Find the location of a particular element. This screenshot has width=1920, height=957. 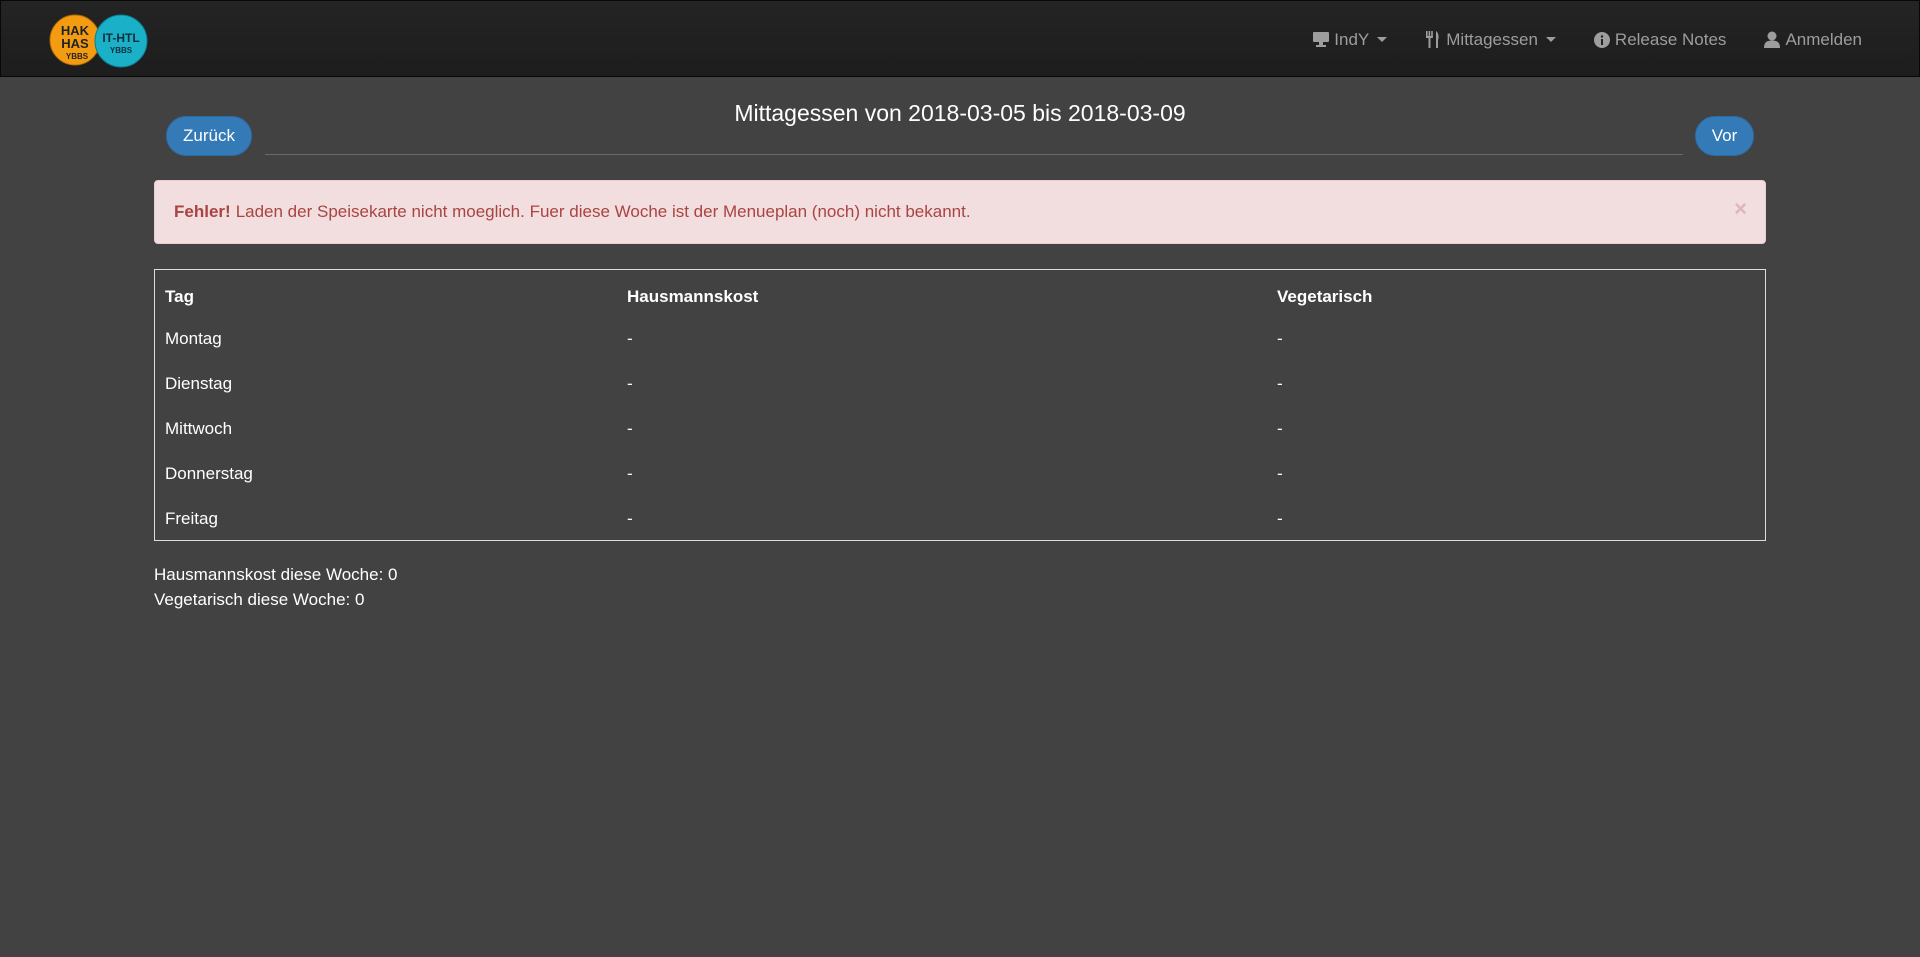

close-icon: × is located at coordinates (1740, 209).